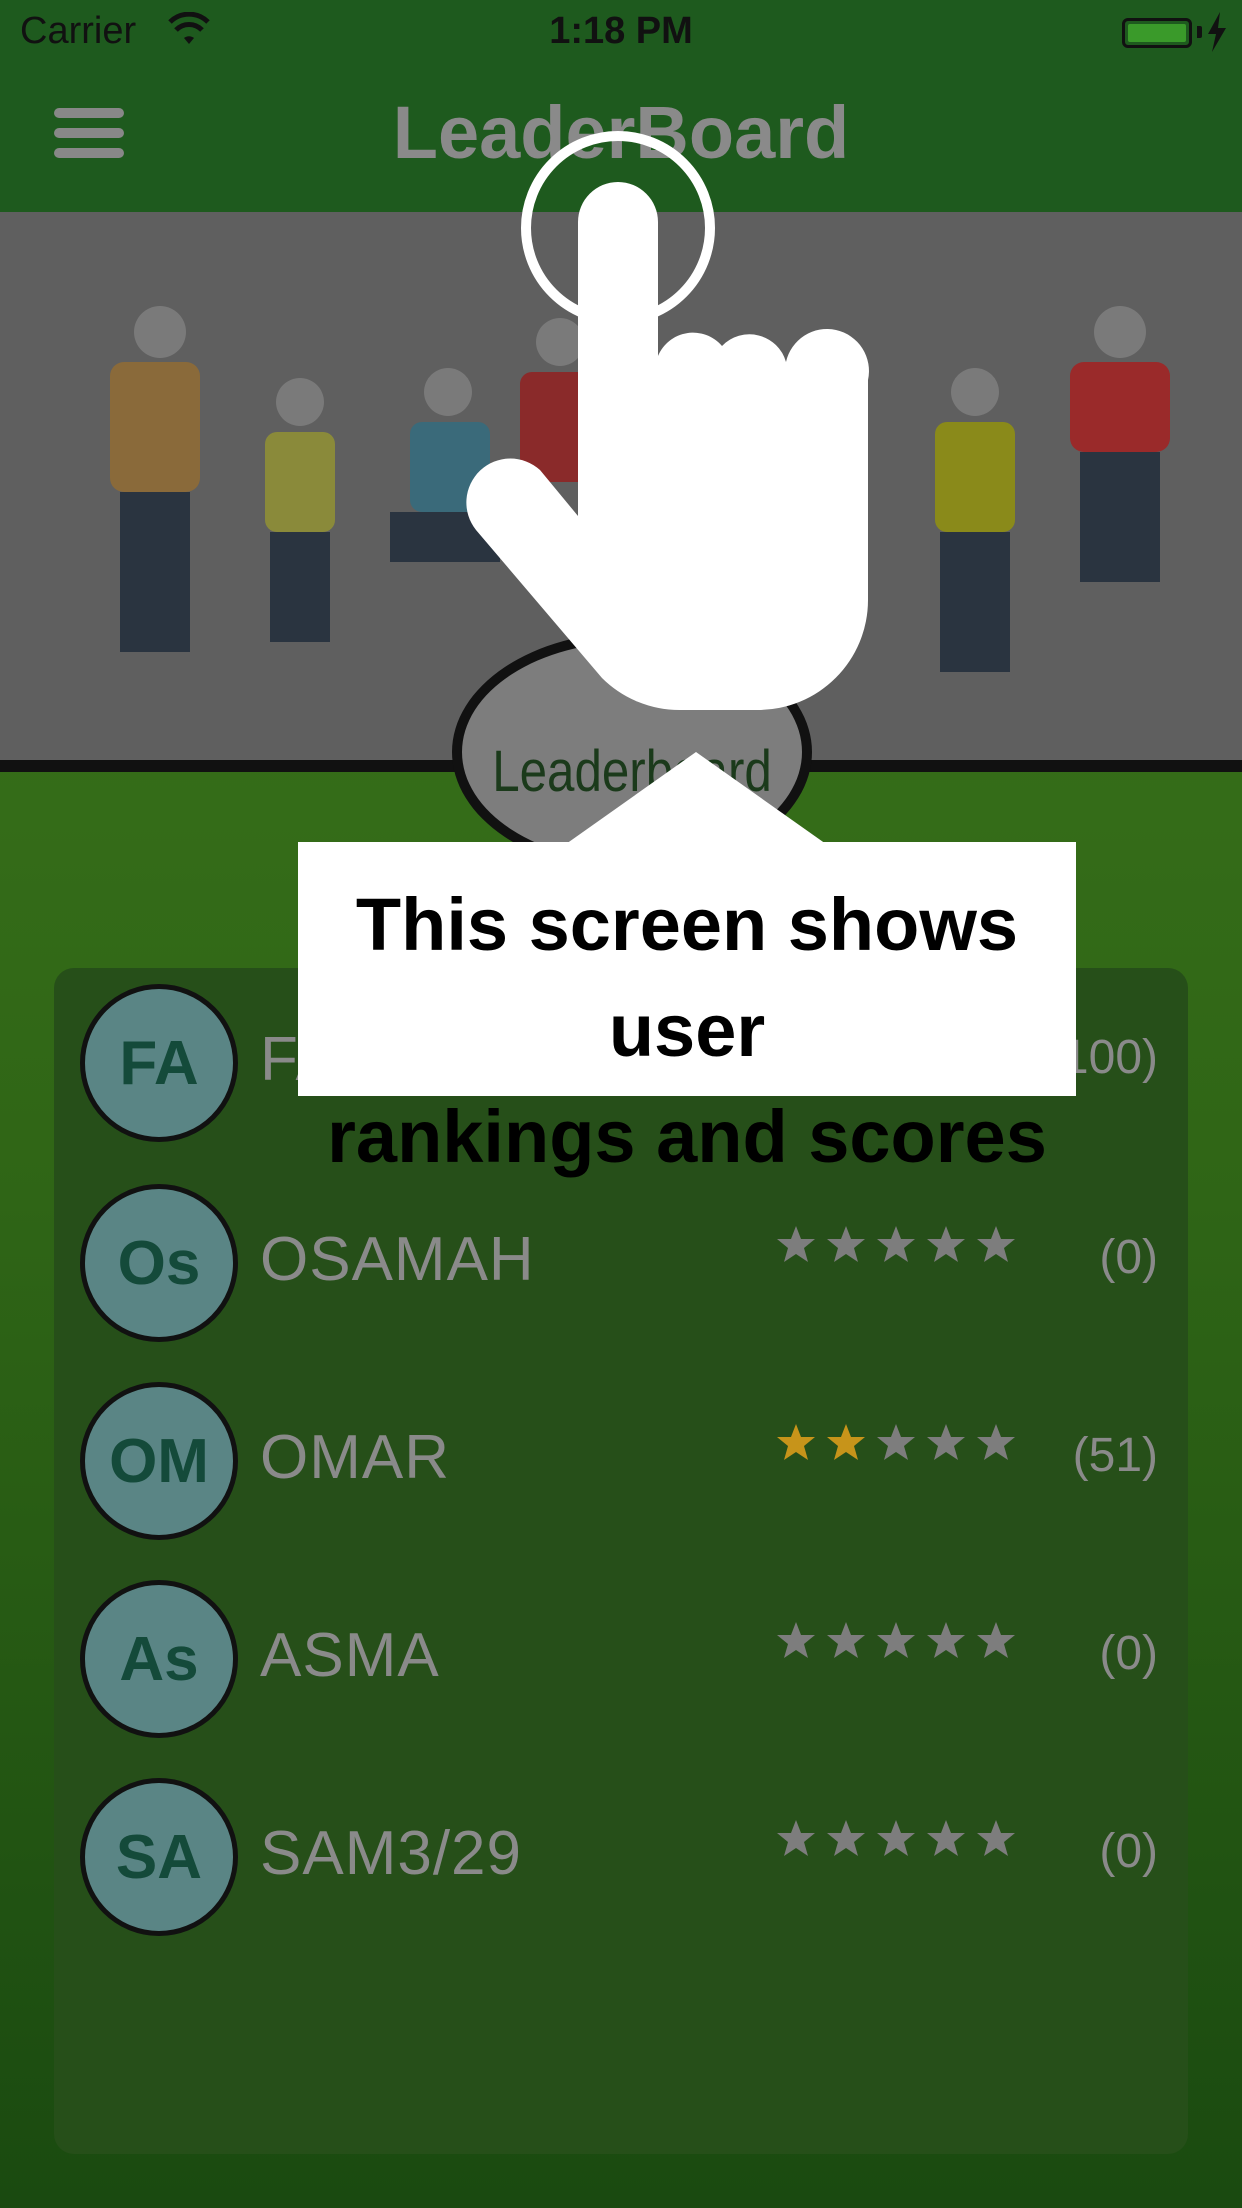 The height and width of the screenshot is (2208, 1242). Describe the element at coordinates (391, 1853) in the screenshot. I see `user-name: SAM3/29` at that location.